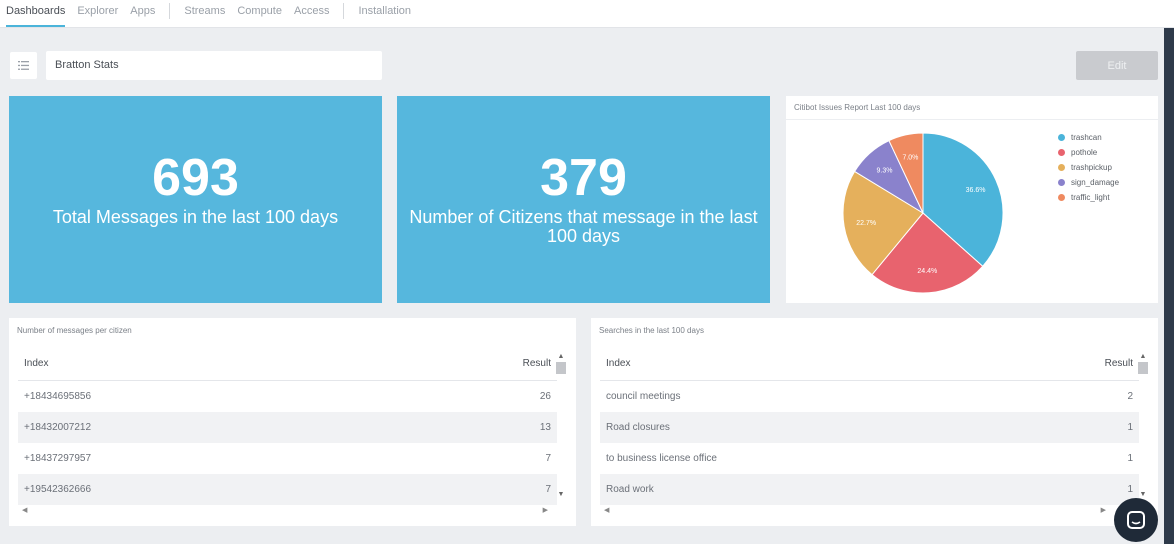  What do you see at coordinates (142, 11) in the screenshot?
I see `tab-apps: Apps` at bounding box center [142, 11].